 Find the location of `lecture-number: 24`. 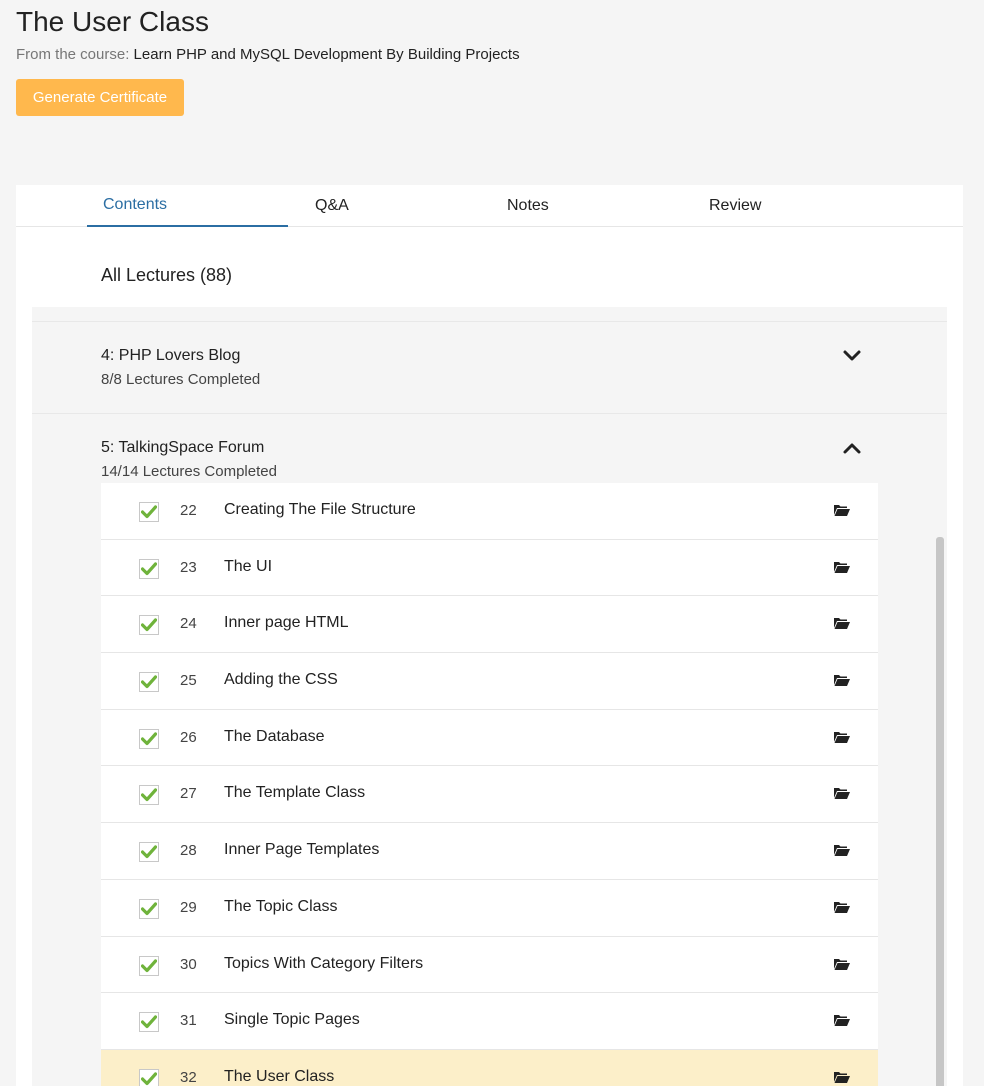

lecture-number: 24 is located at coordinates (188, 624).